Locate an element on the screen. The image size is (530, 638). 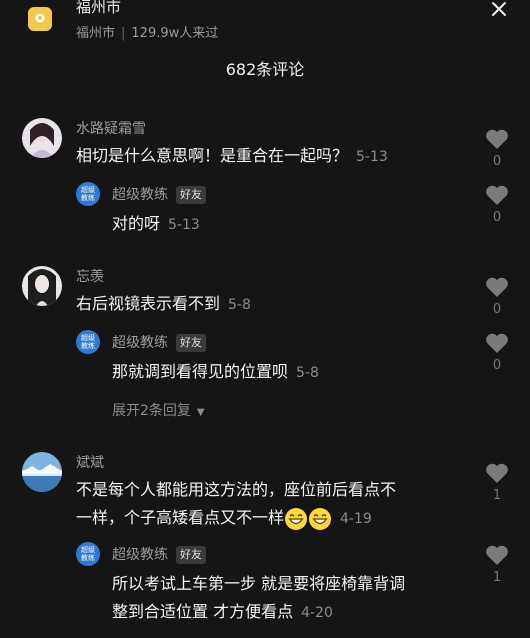
comment-body-text: 一样，个子高矮看点又不一样 is located at coordinates (180, 517).